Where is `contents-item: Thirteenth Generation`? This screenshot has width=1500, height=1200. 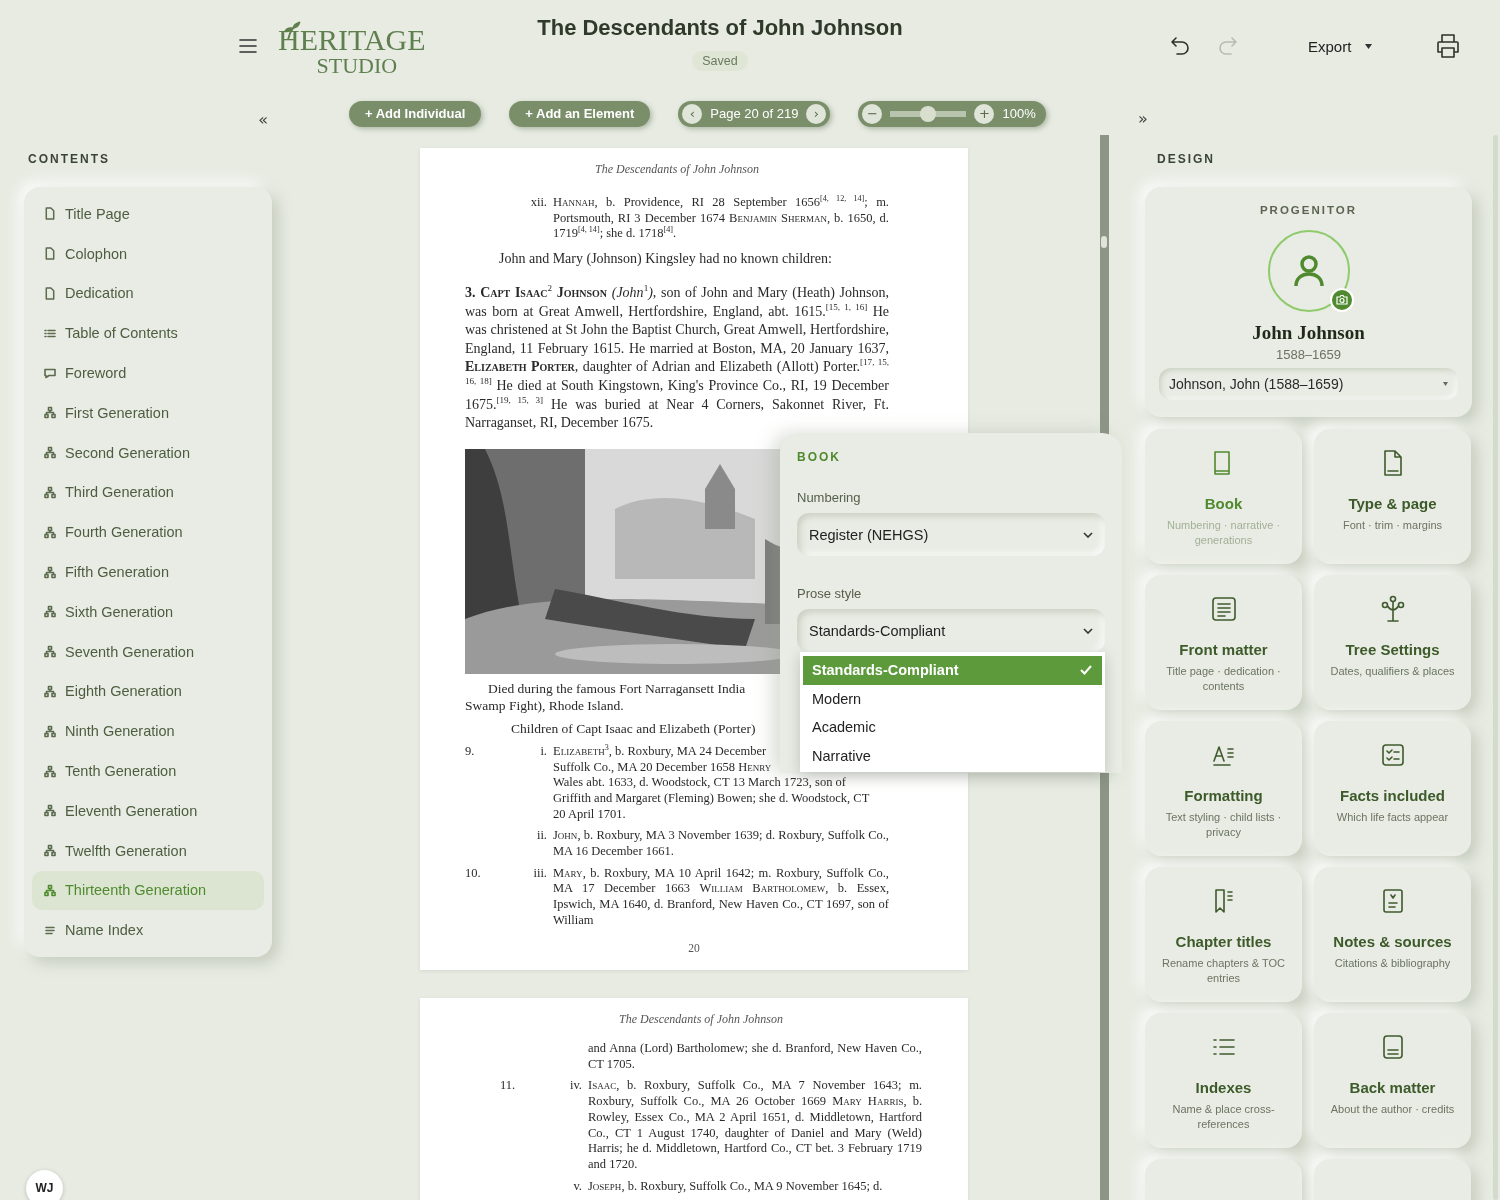
contents-item: Thirteenth Generation is located at coordinates (148, 890).